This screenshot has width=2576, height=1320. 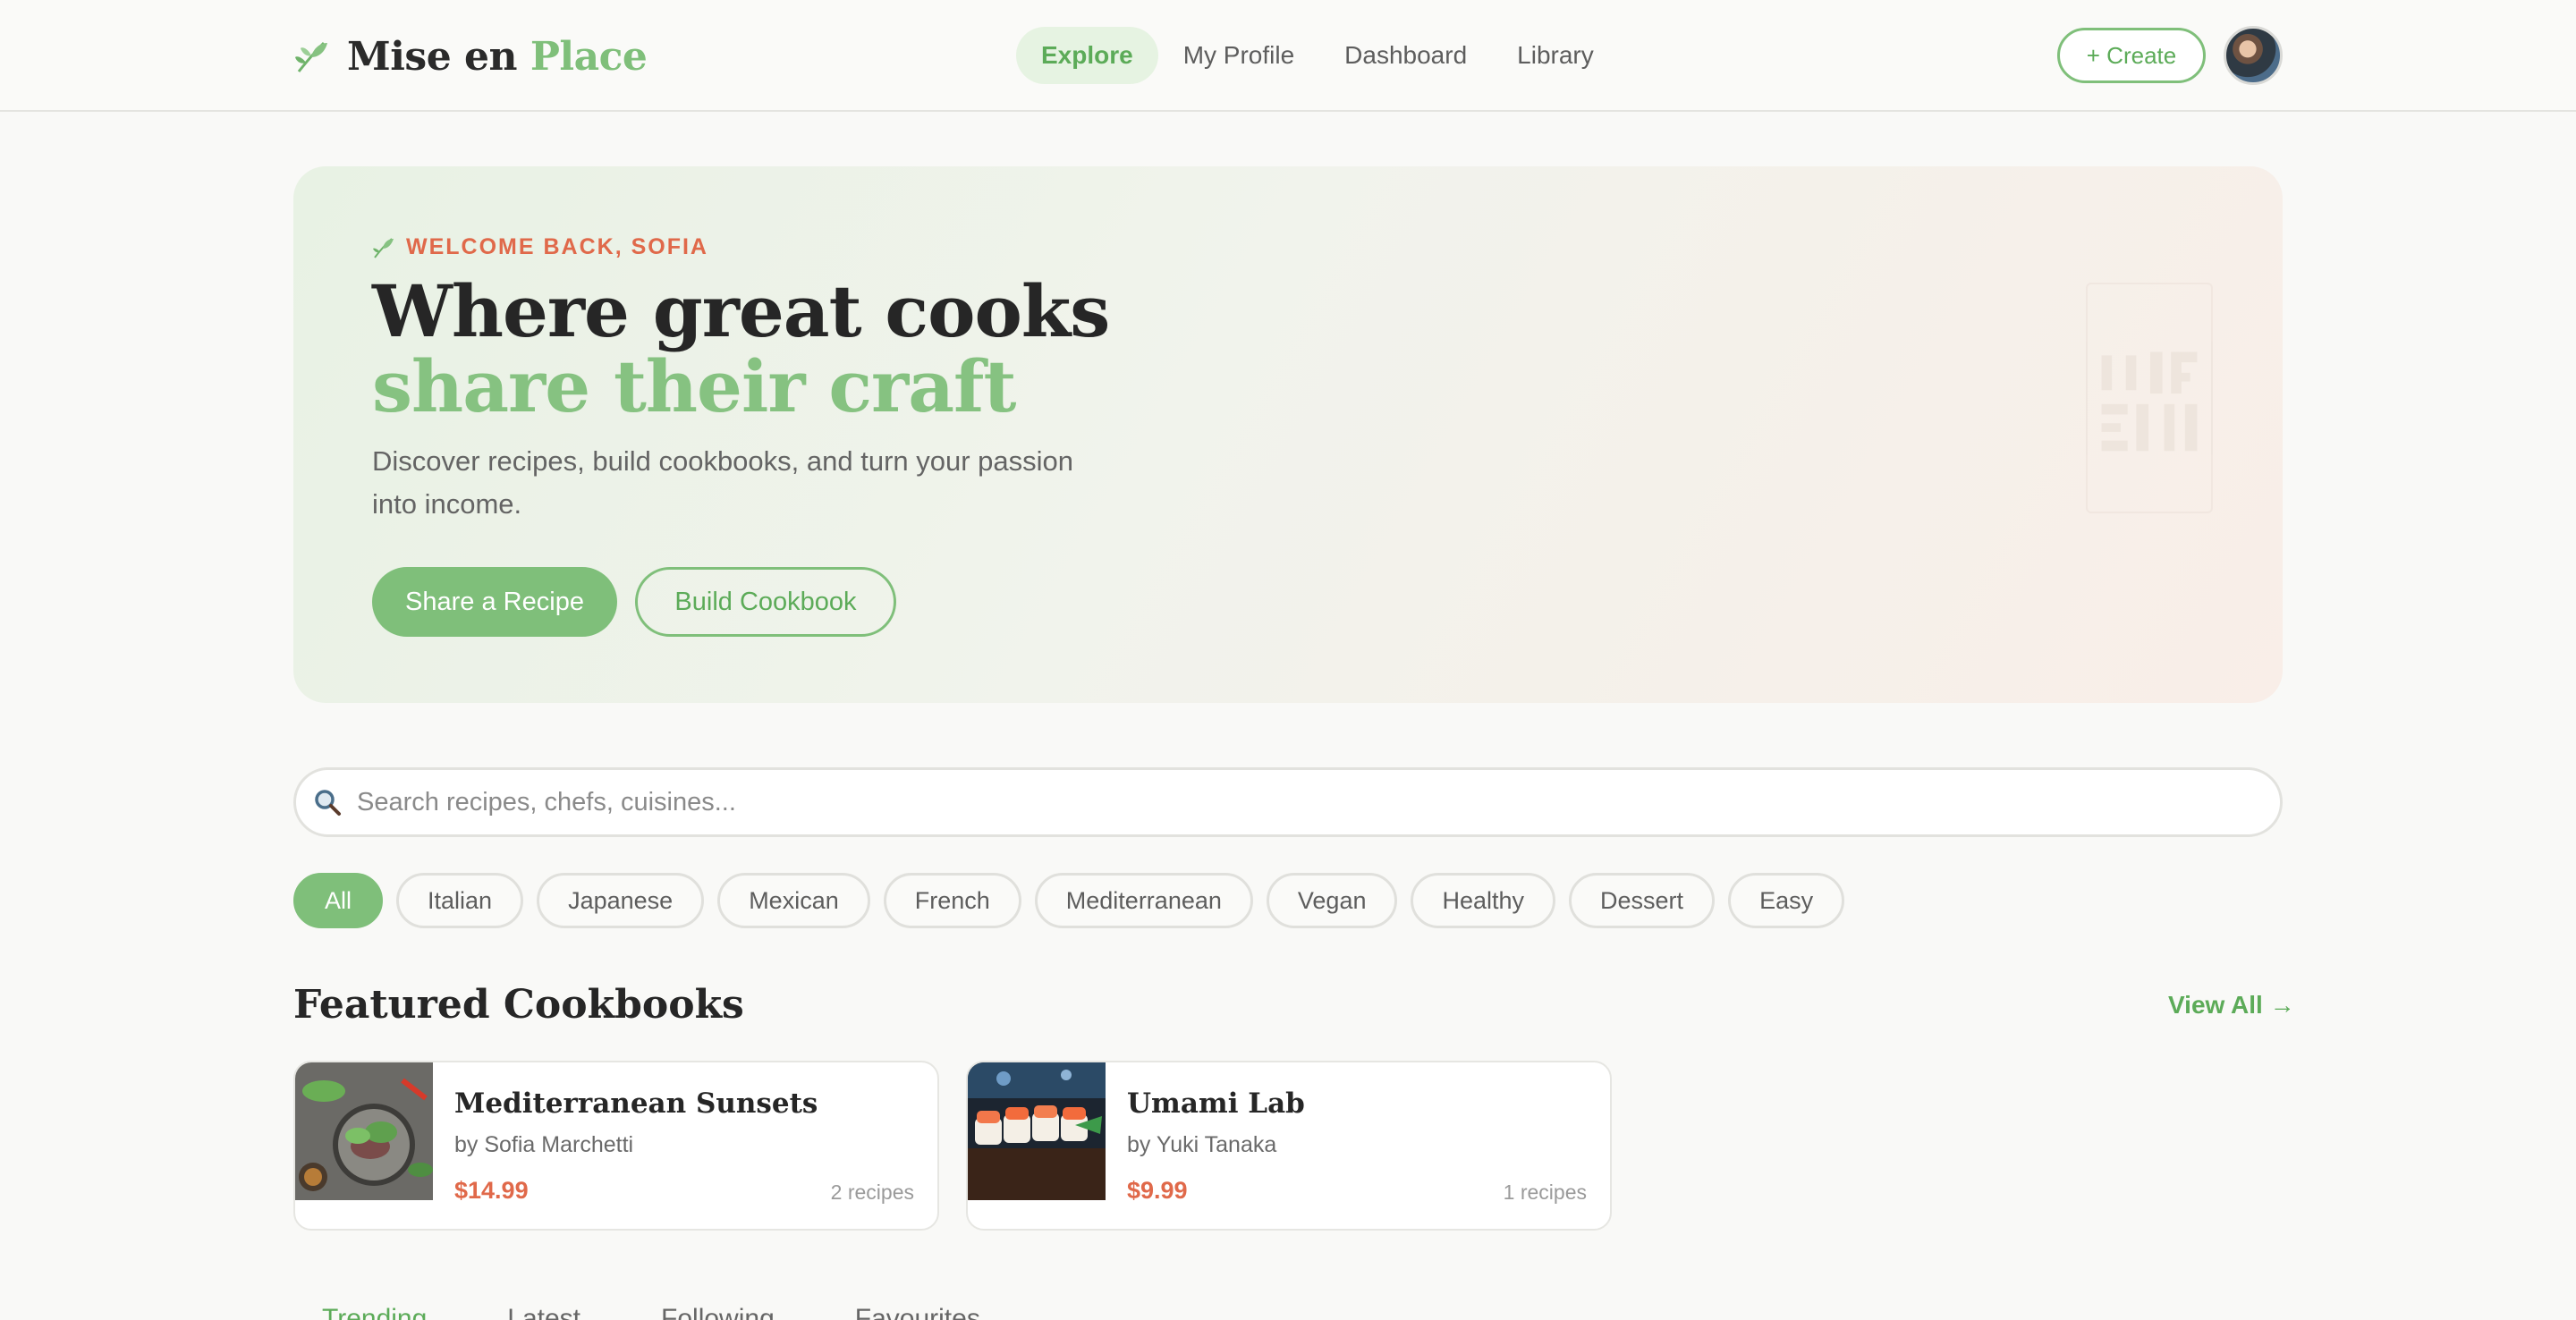 What do you see at coordinates (1786, 900) in the screenshot?
I see `chip-easy: Easy` at bounding box center [1786, 900].